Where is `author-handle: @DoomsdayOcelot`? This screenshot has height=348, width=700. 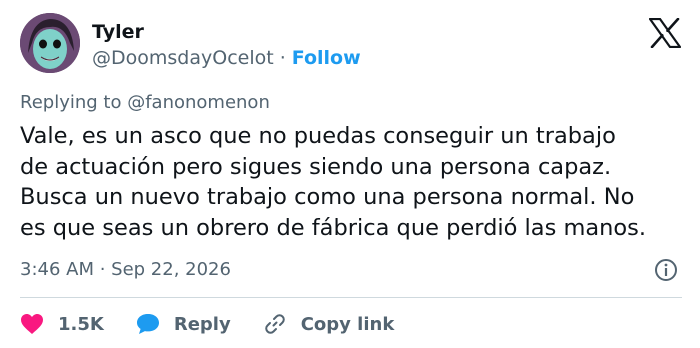
author-handle: @DoomsdayOcelot is located at coordinates (183, 58).